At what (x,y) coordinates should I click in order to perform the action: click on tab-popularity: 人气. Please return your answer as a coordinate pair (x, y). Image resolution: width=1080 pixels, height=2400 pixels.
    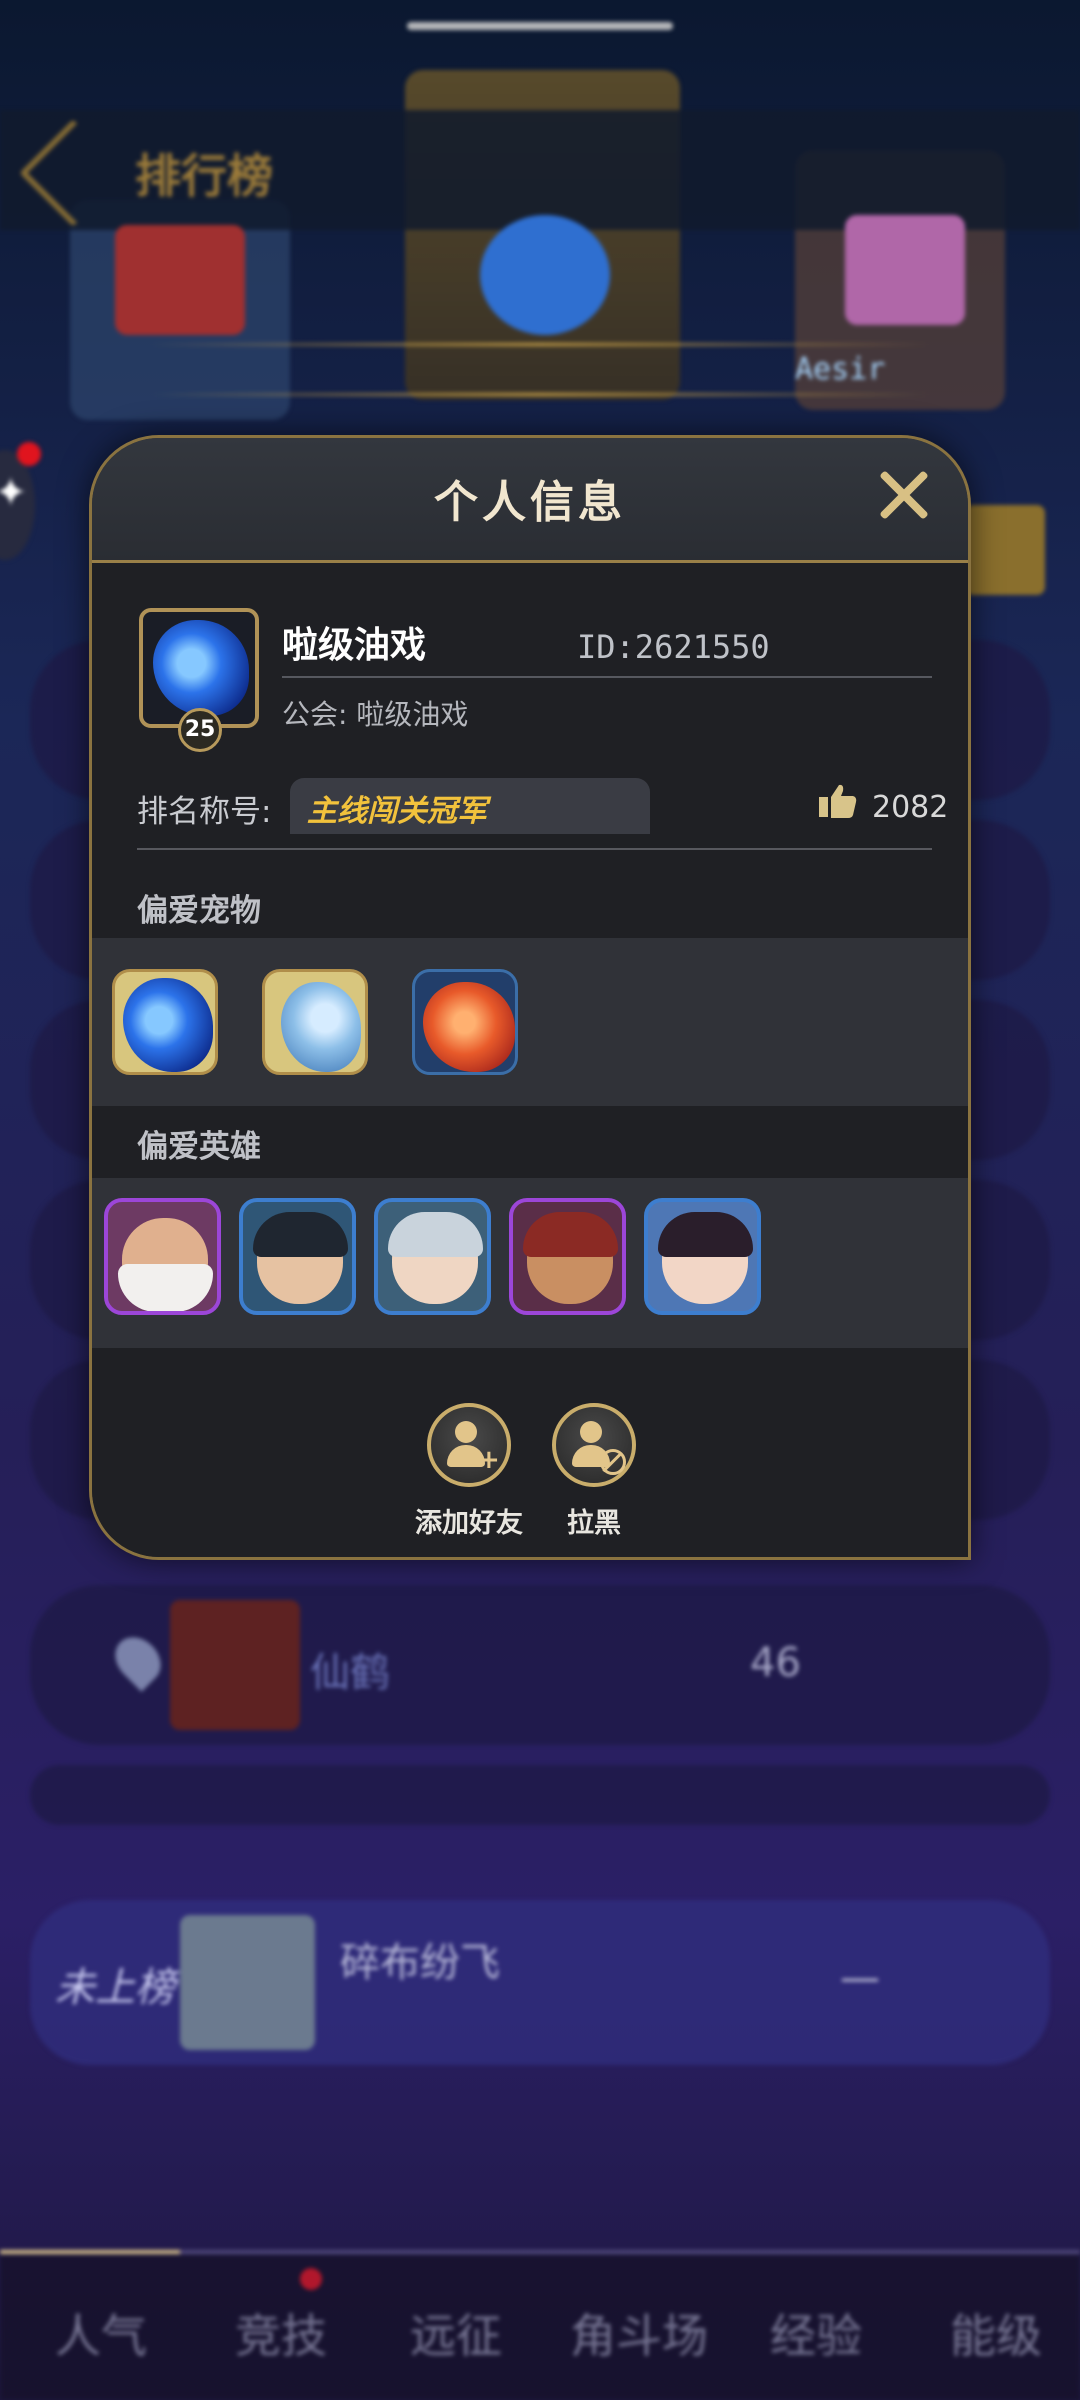
    Looking at the image, I should click on (101, 2333).